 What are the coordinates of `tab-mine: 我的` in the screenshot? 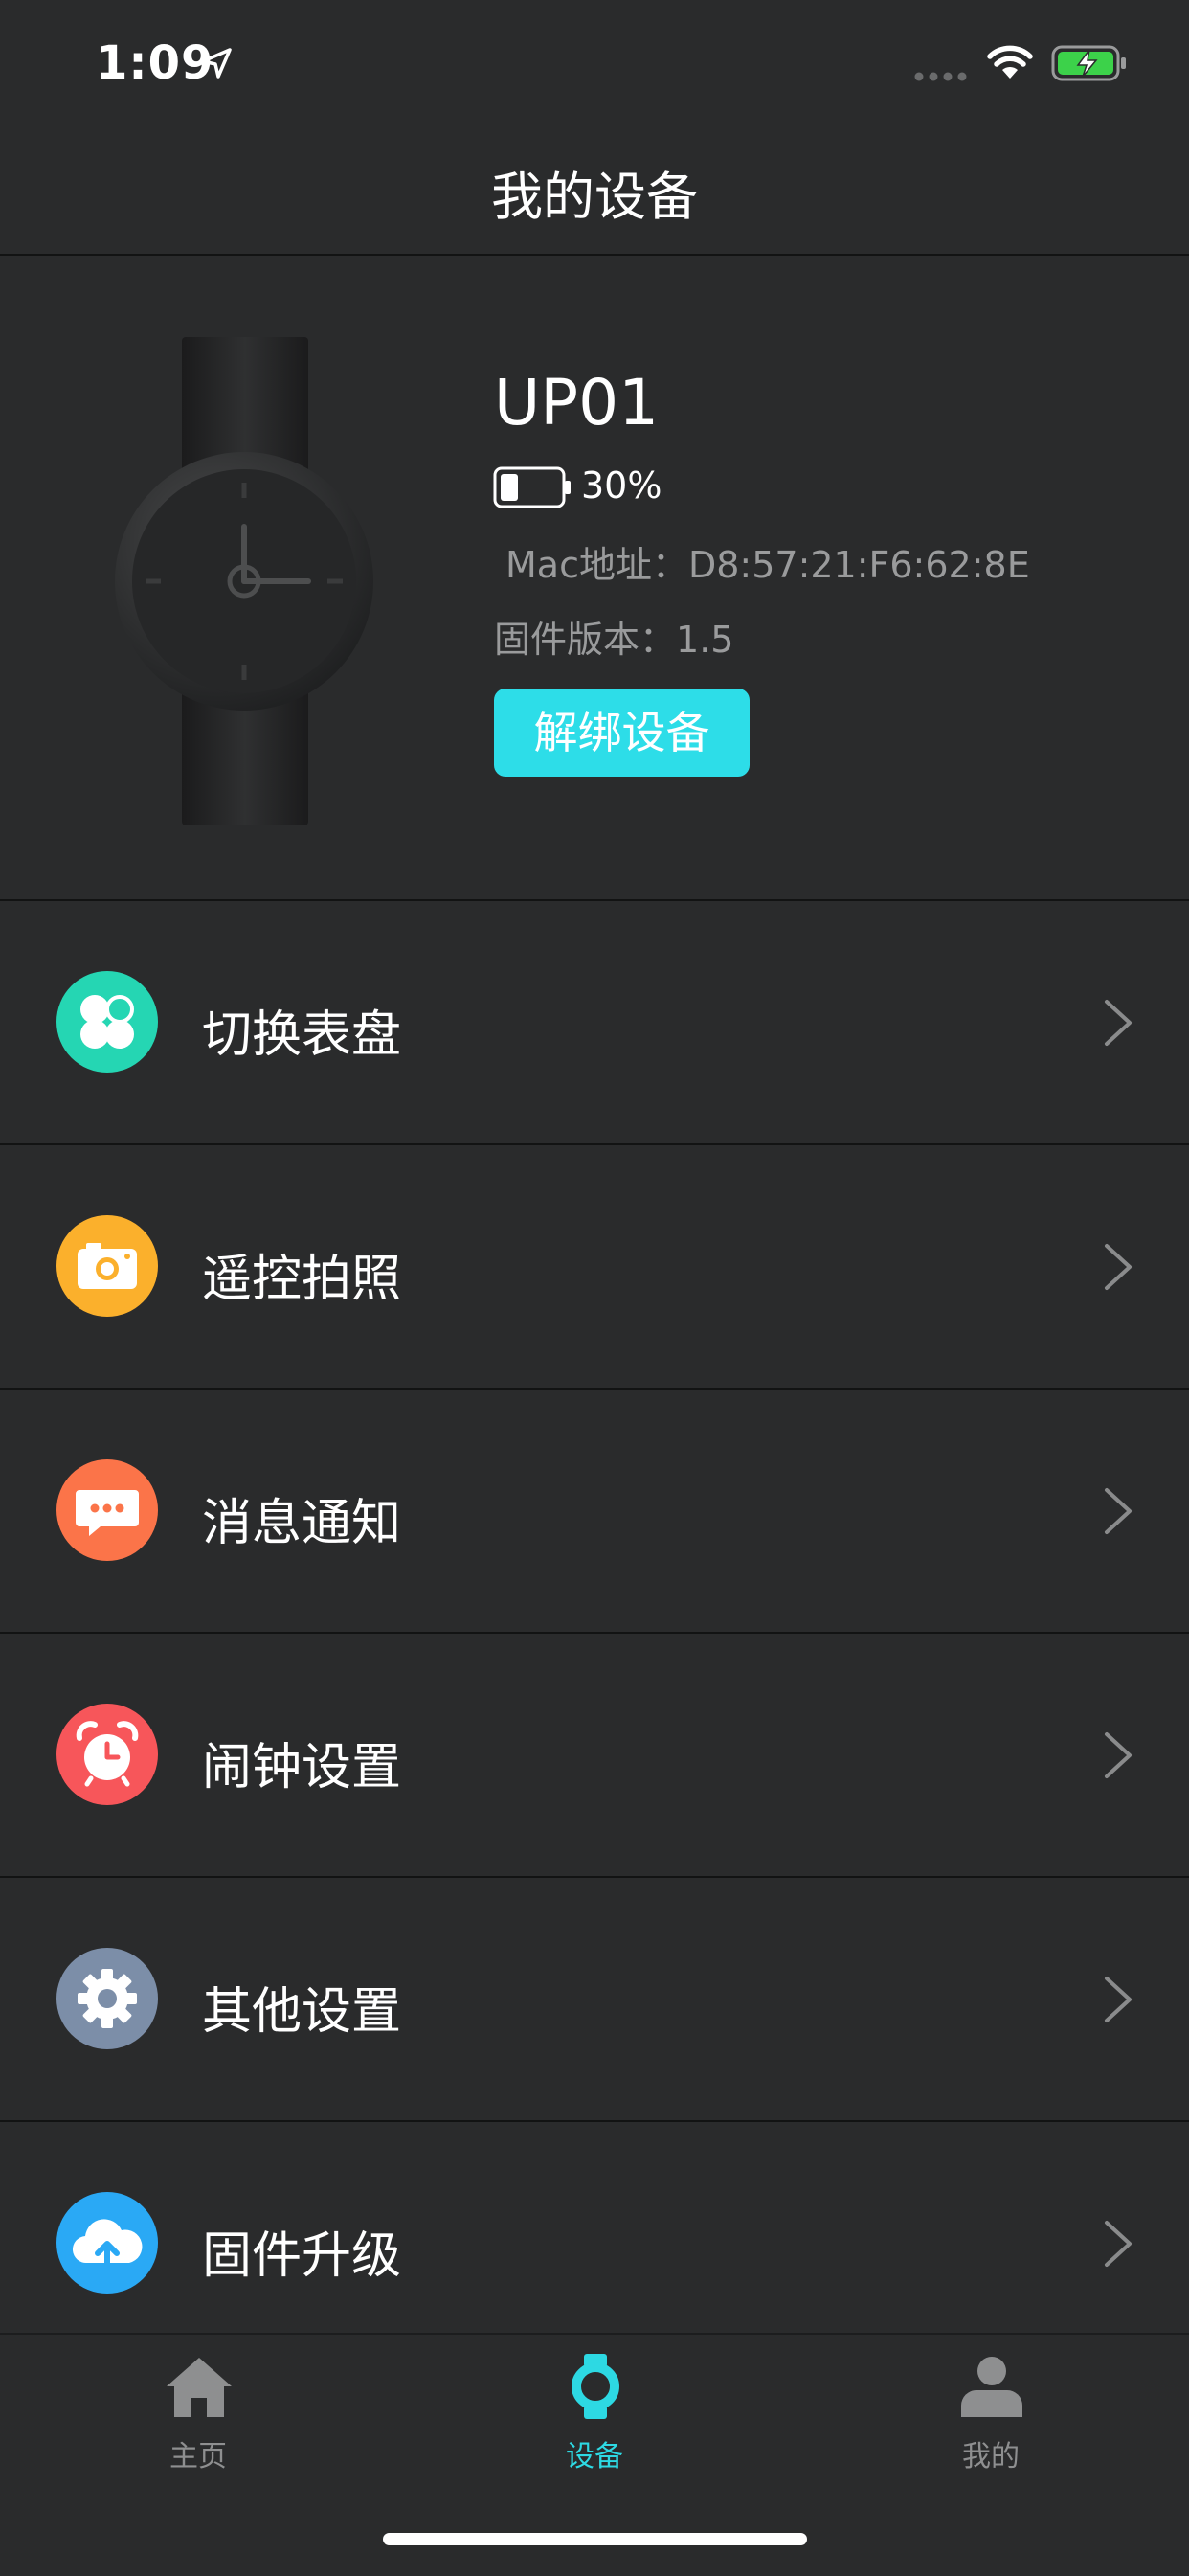 It's located at (991, 2411).